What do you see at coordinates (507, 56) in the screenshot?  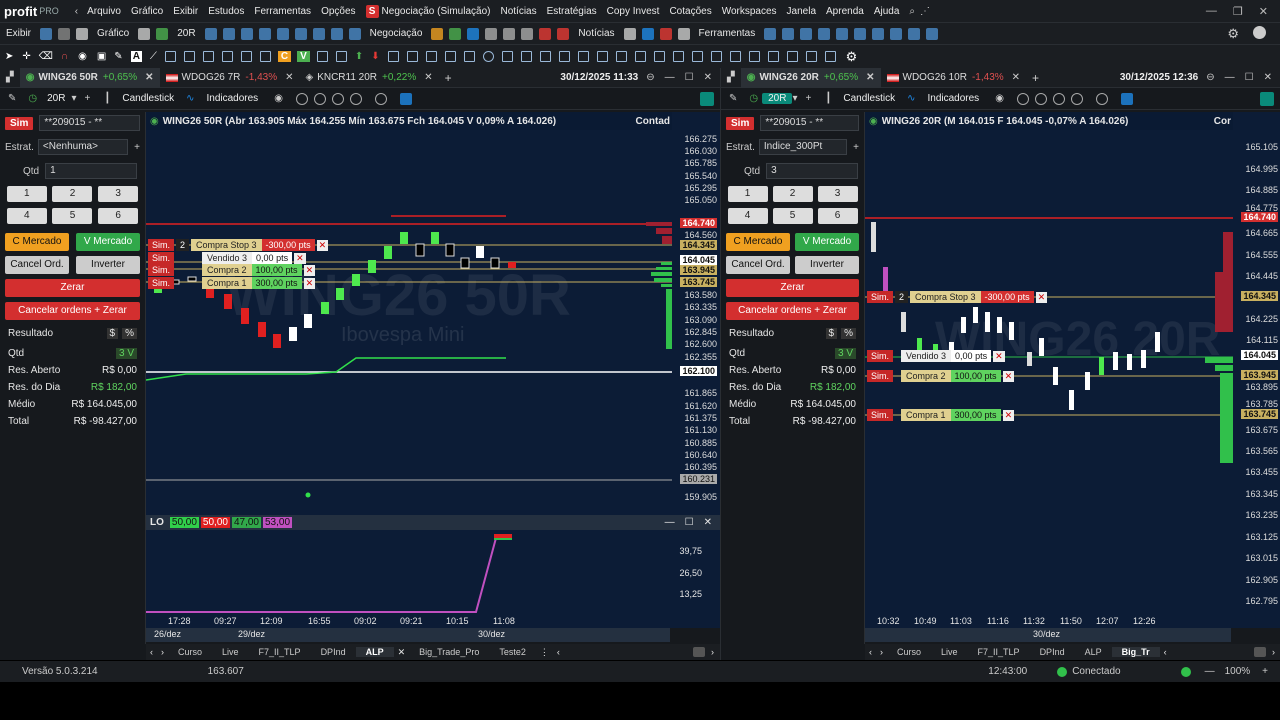 I see `triangle-icon` at bounding box center [507, 56].